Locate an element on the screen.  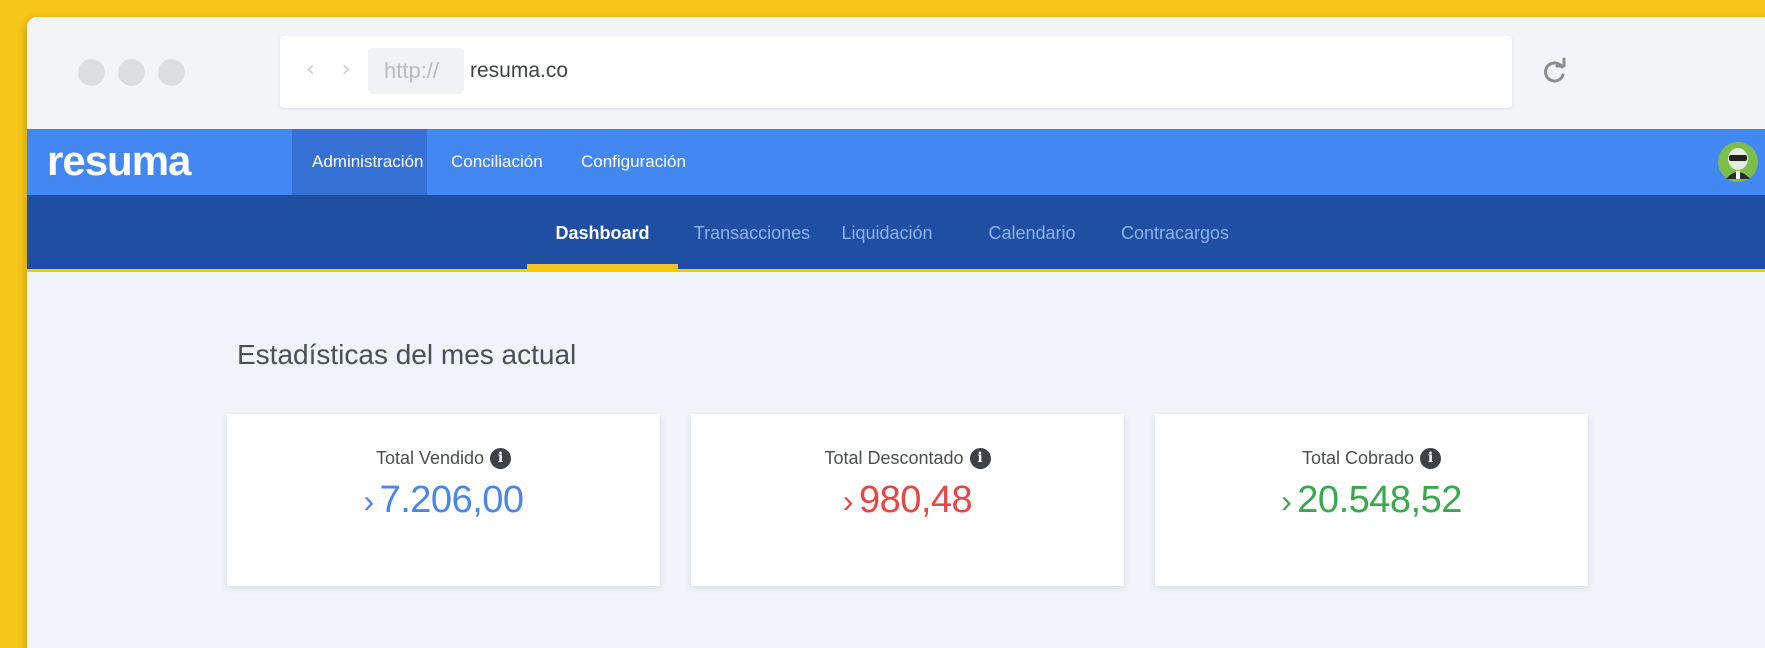
app-logo: resuma is located at coordinates (119, 161).